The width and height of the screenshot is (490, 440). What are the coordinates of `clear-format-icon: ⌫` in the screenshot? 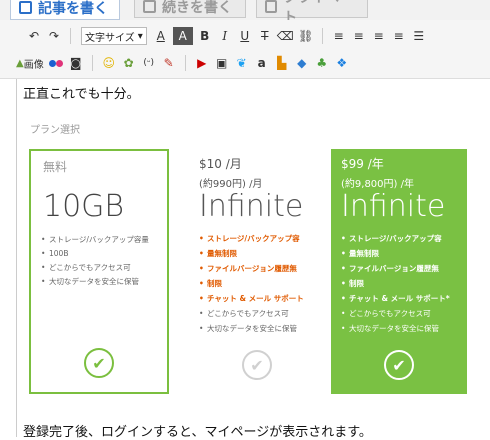 It's located at (285, 36).